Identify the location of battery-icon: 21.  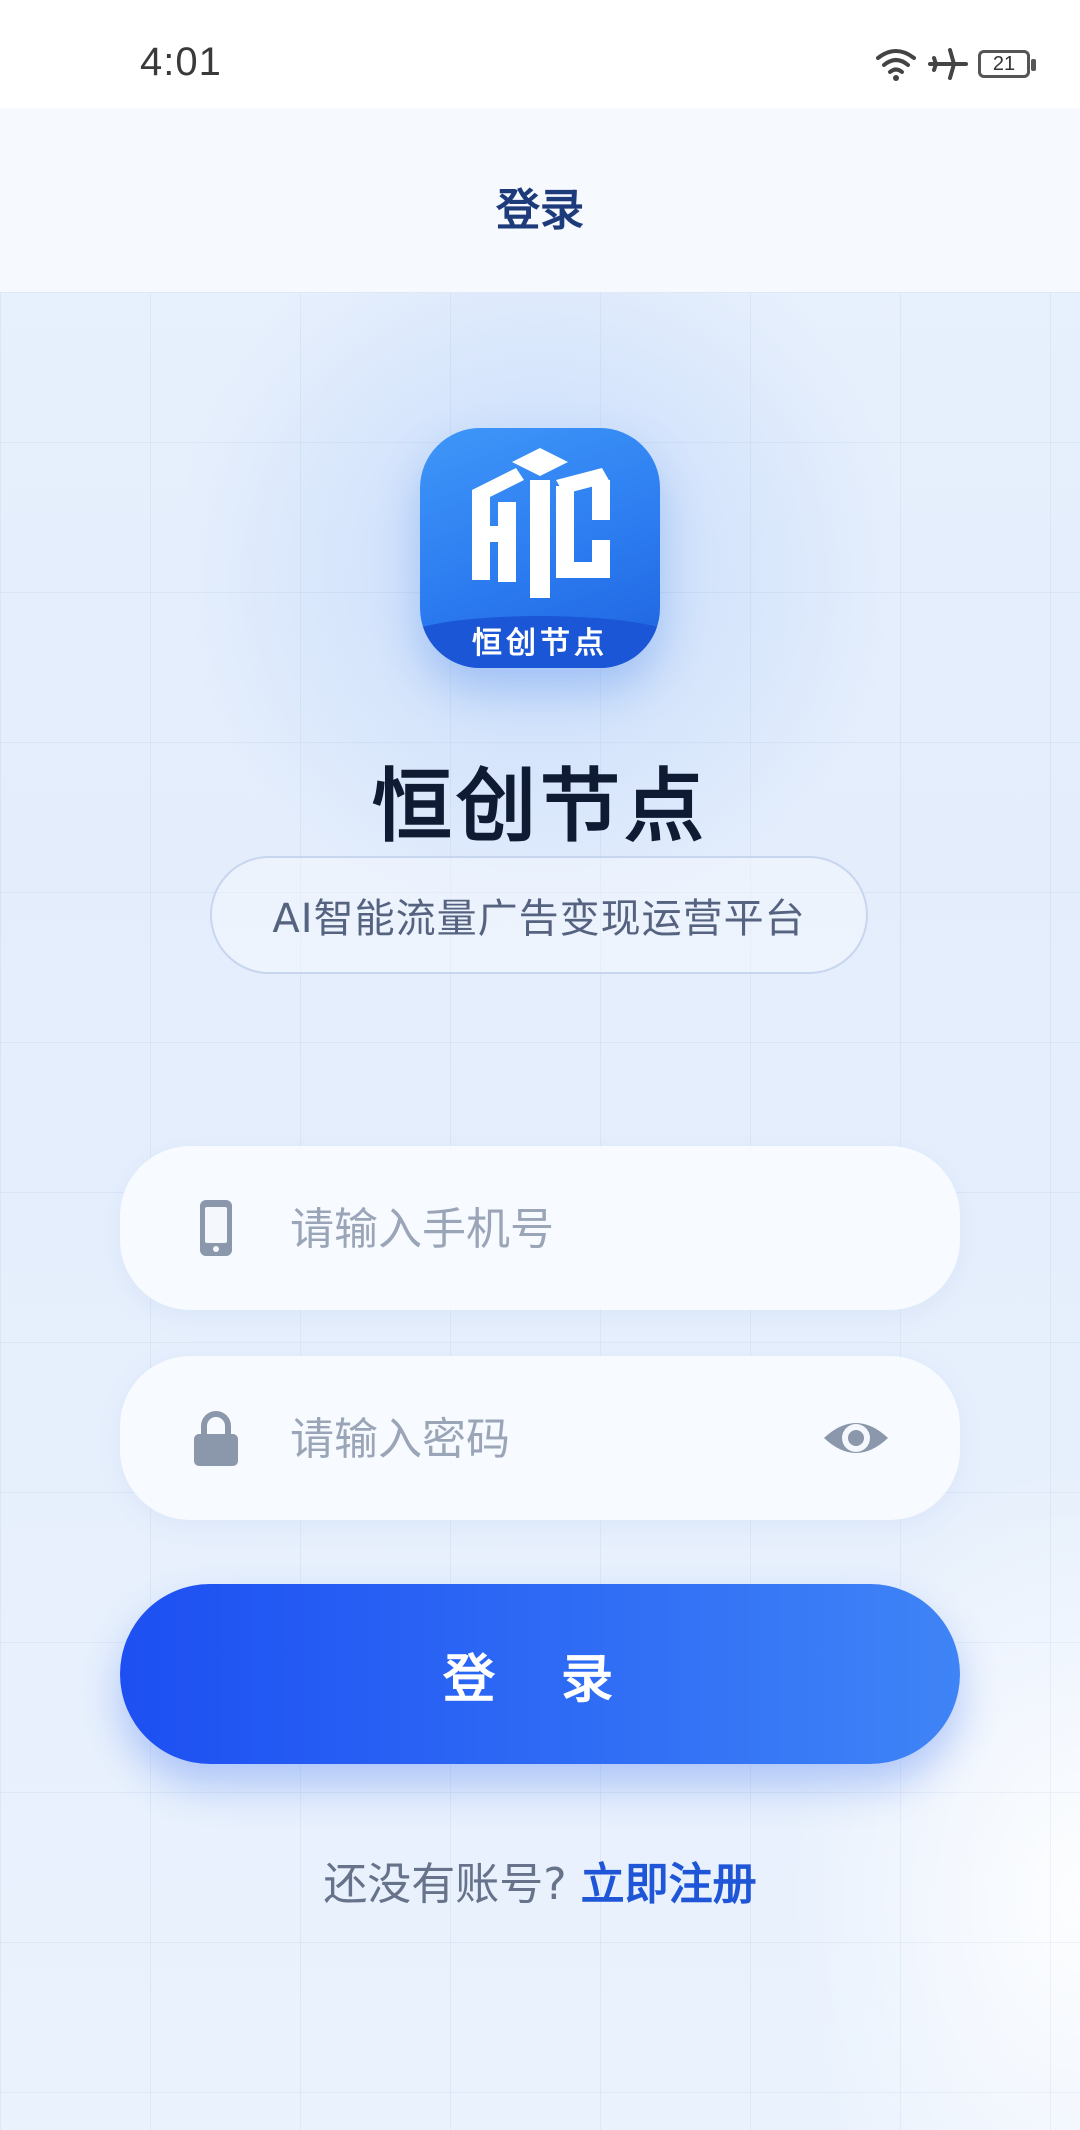
(1007, 64).